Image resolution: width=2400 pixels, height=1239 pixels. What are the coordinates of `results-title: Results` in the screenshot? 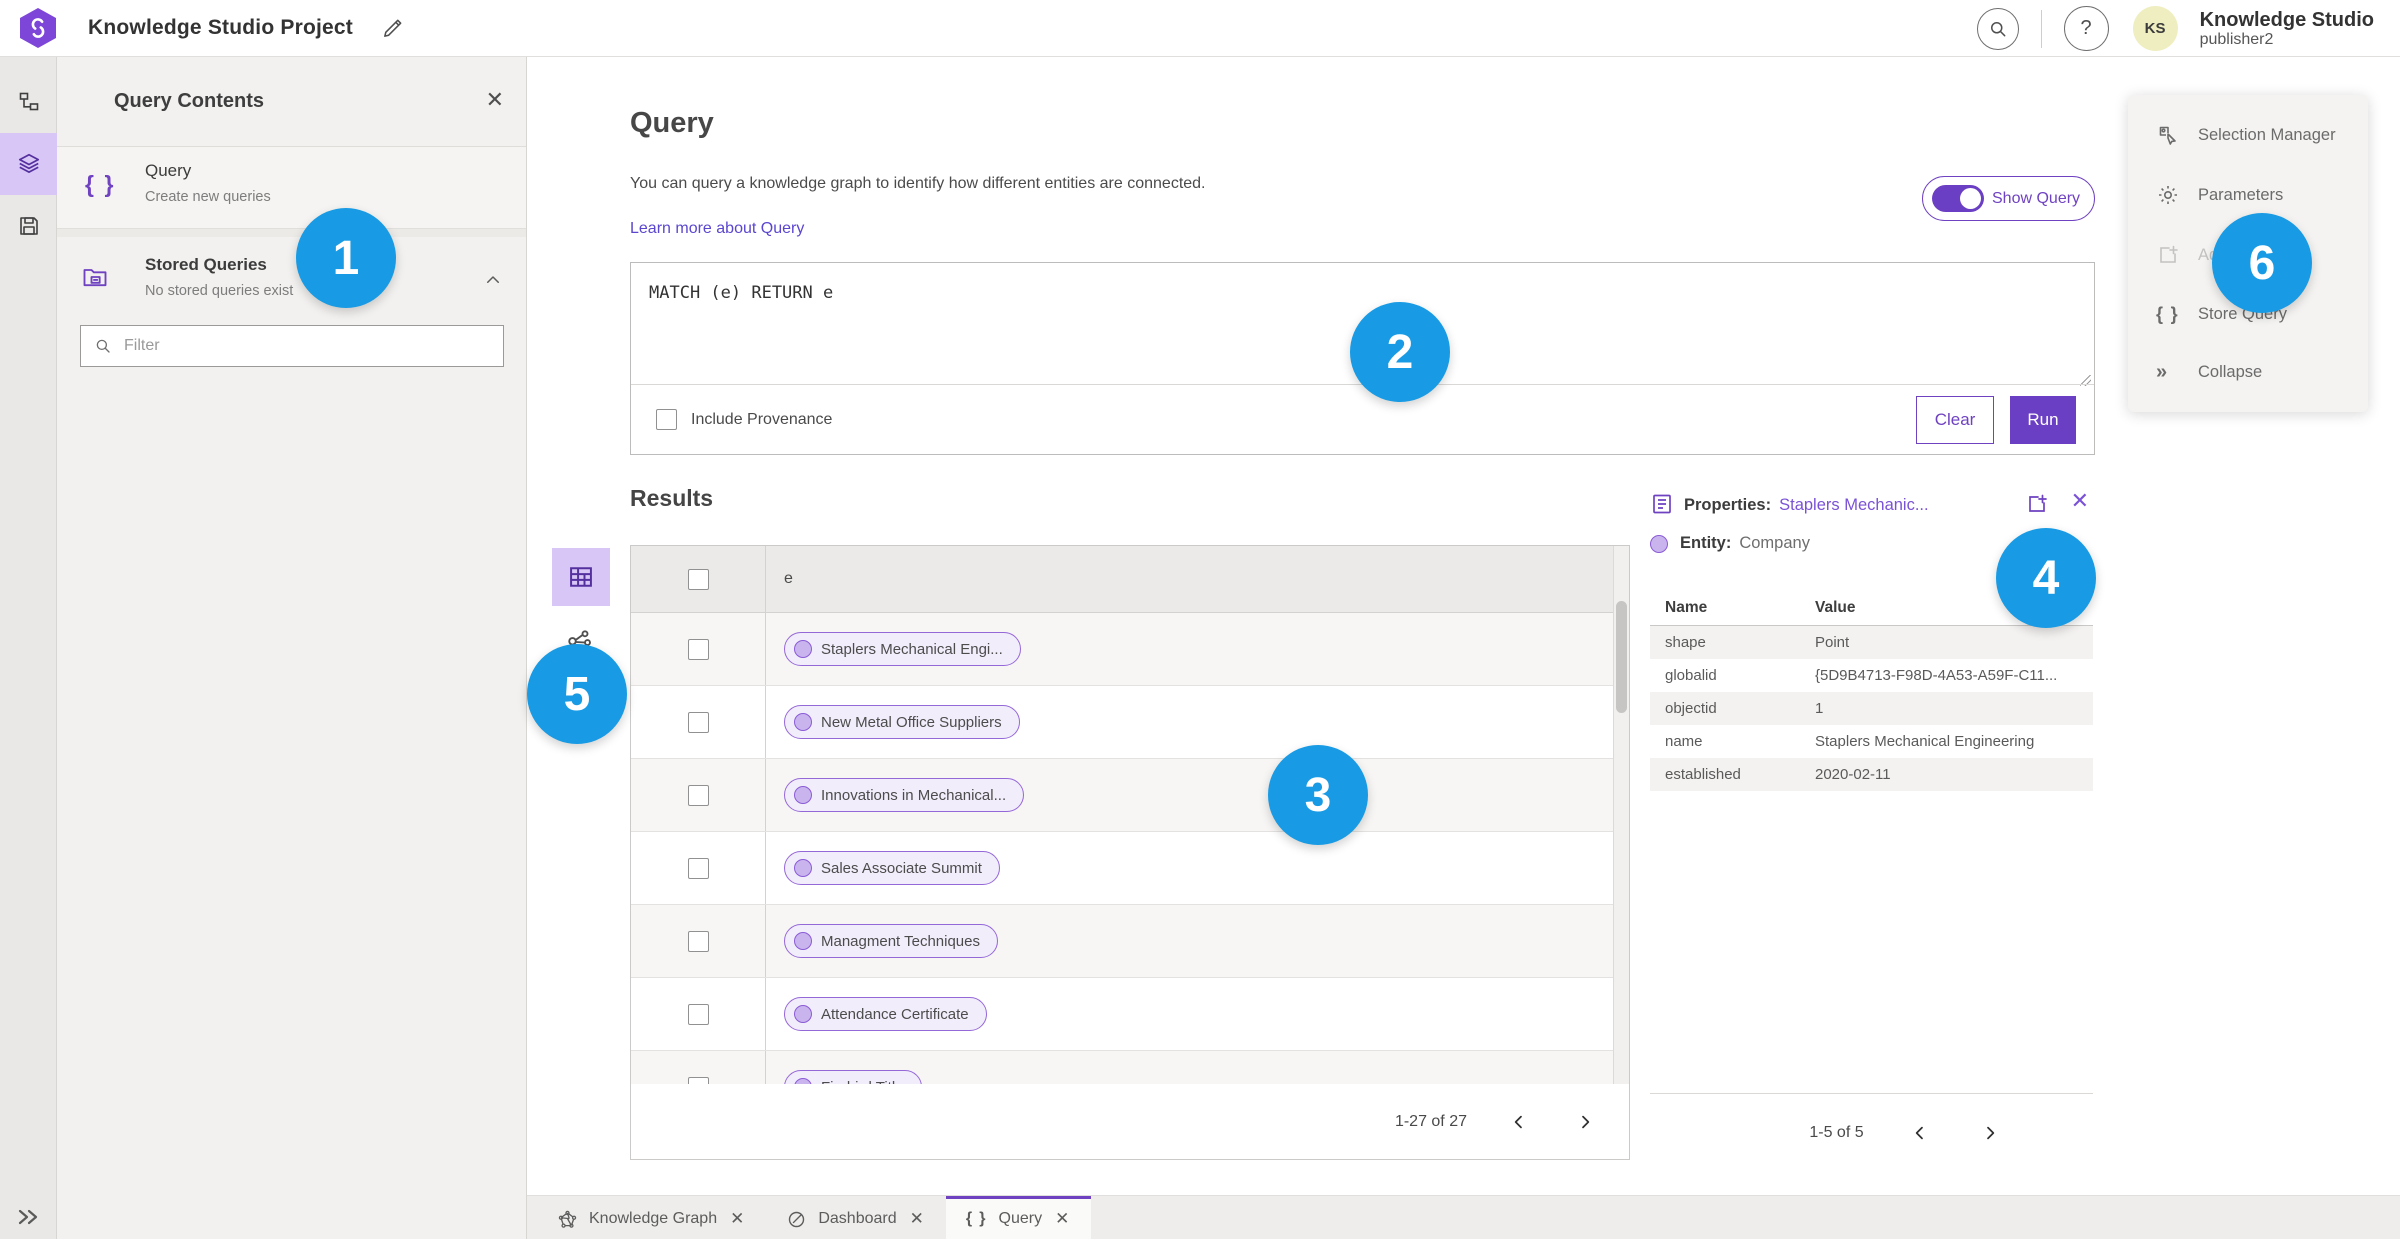 It's located at (672, 498).